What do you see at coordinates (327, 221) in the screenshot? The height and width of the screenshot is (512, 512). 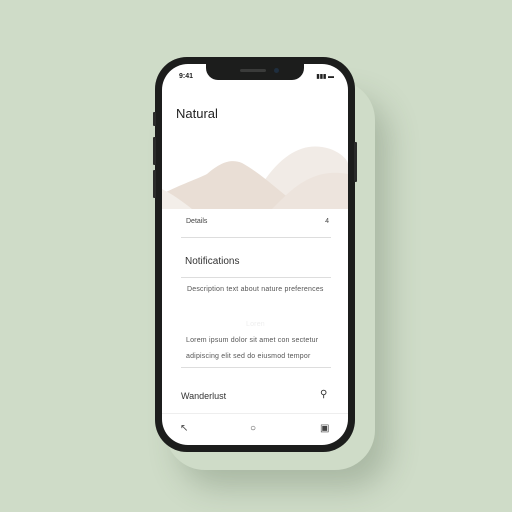 I see `details-value: 4` at bounding box center [327, 221].